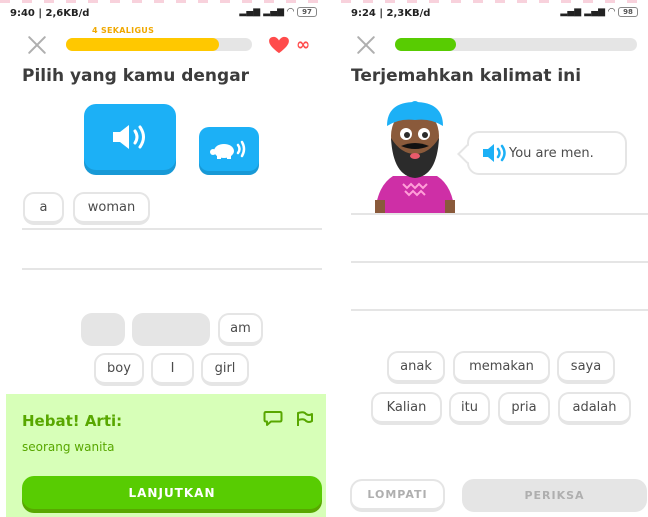  I want to click on word-chip-adalah: adalah, so click(594, 408).